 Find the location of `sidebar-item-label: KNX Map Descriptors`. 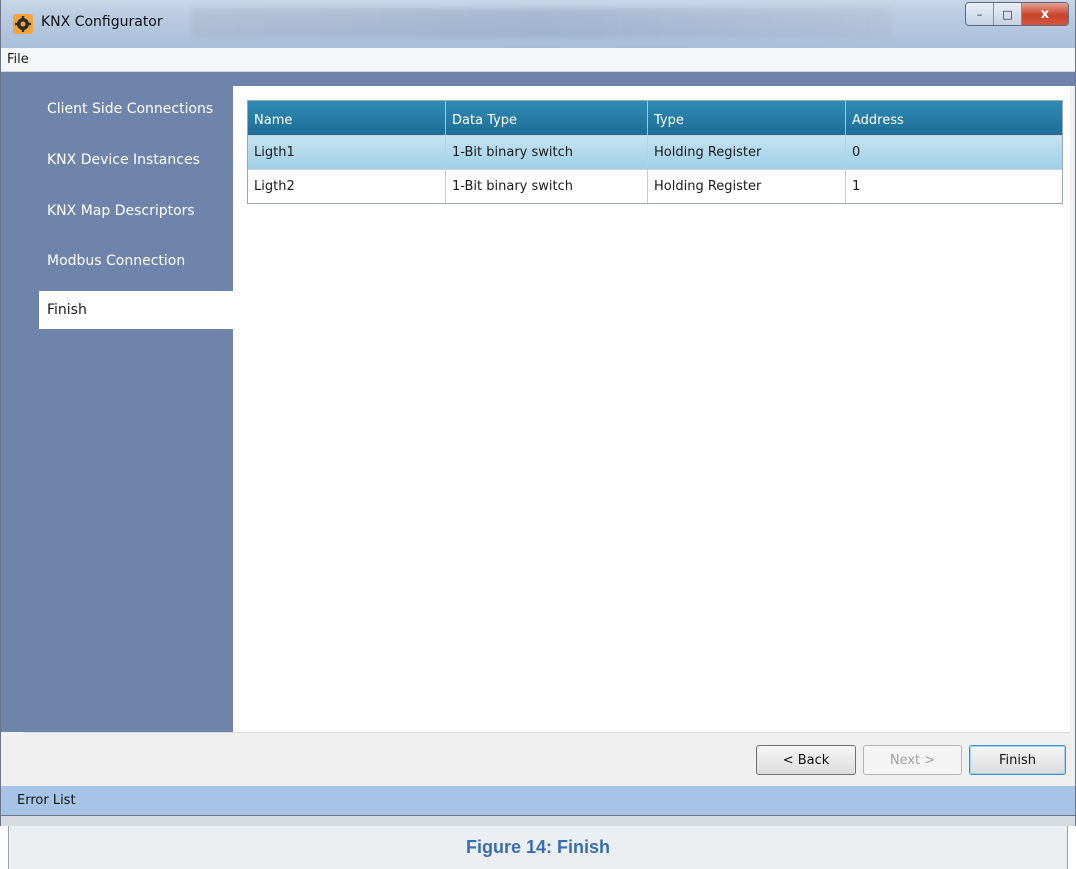

sidebar-item-label: KNX Map Descriptors is located at coordinates (121, 211).